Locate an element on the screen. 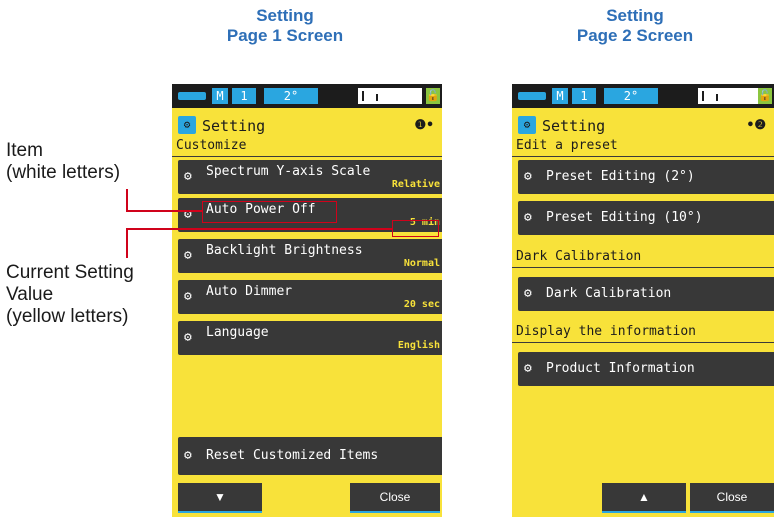 The width and height of the screenshot is (774, 517). item-label: Product Information is located at coordinates (620, 368).